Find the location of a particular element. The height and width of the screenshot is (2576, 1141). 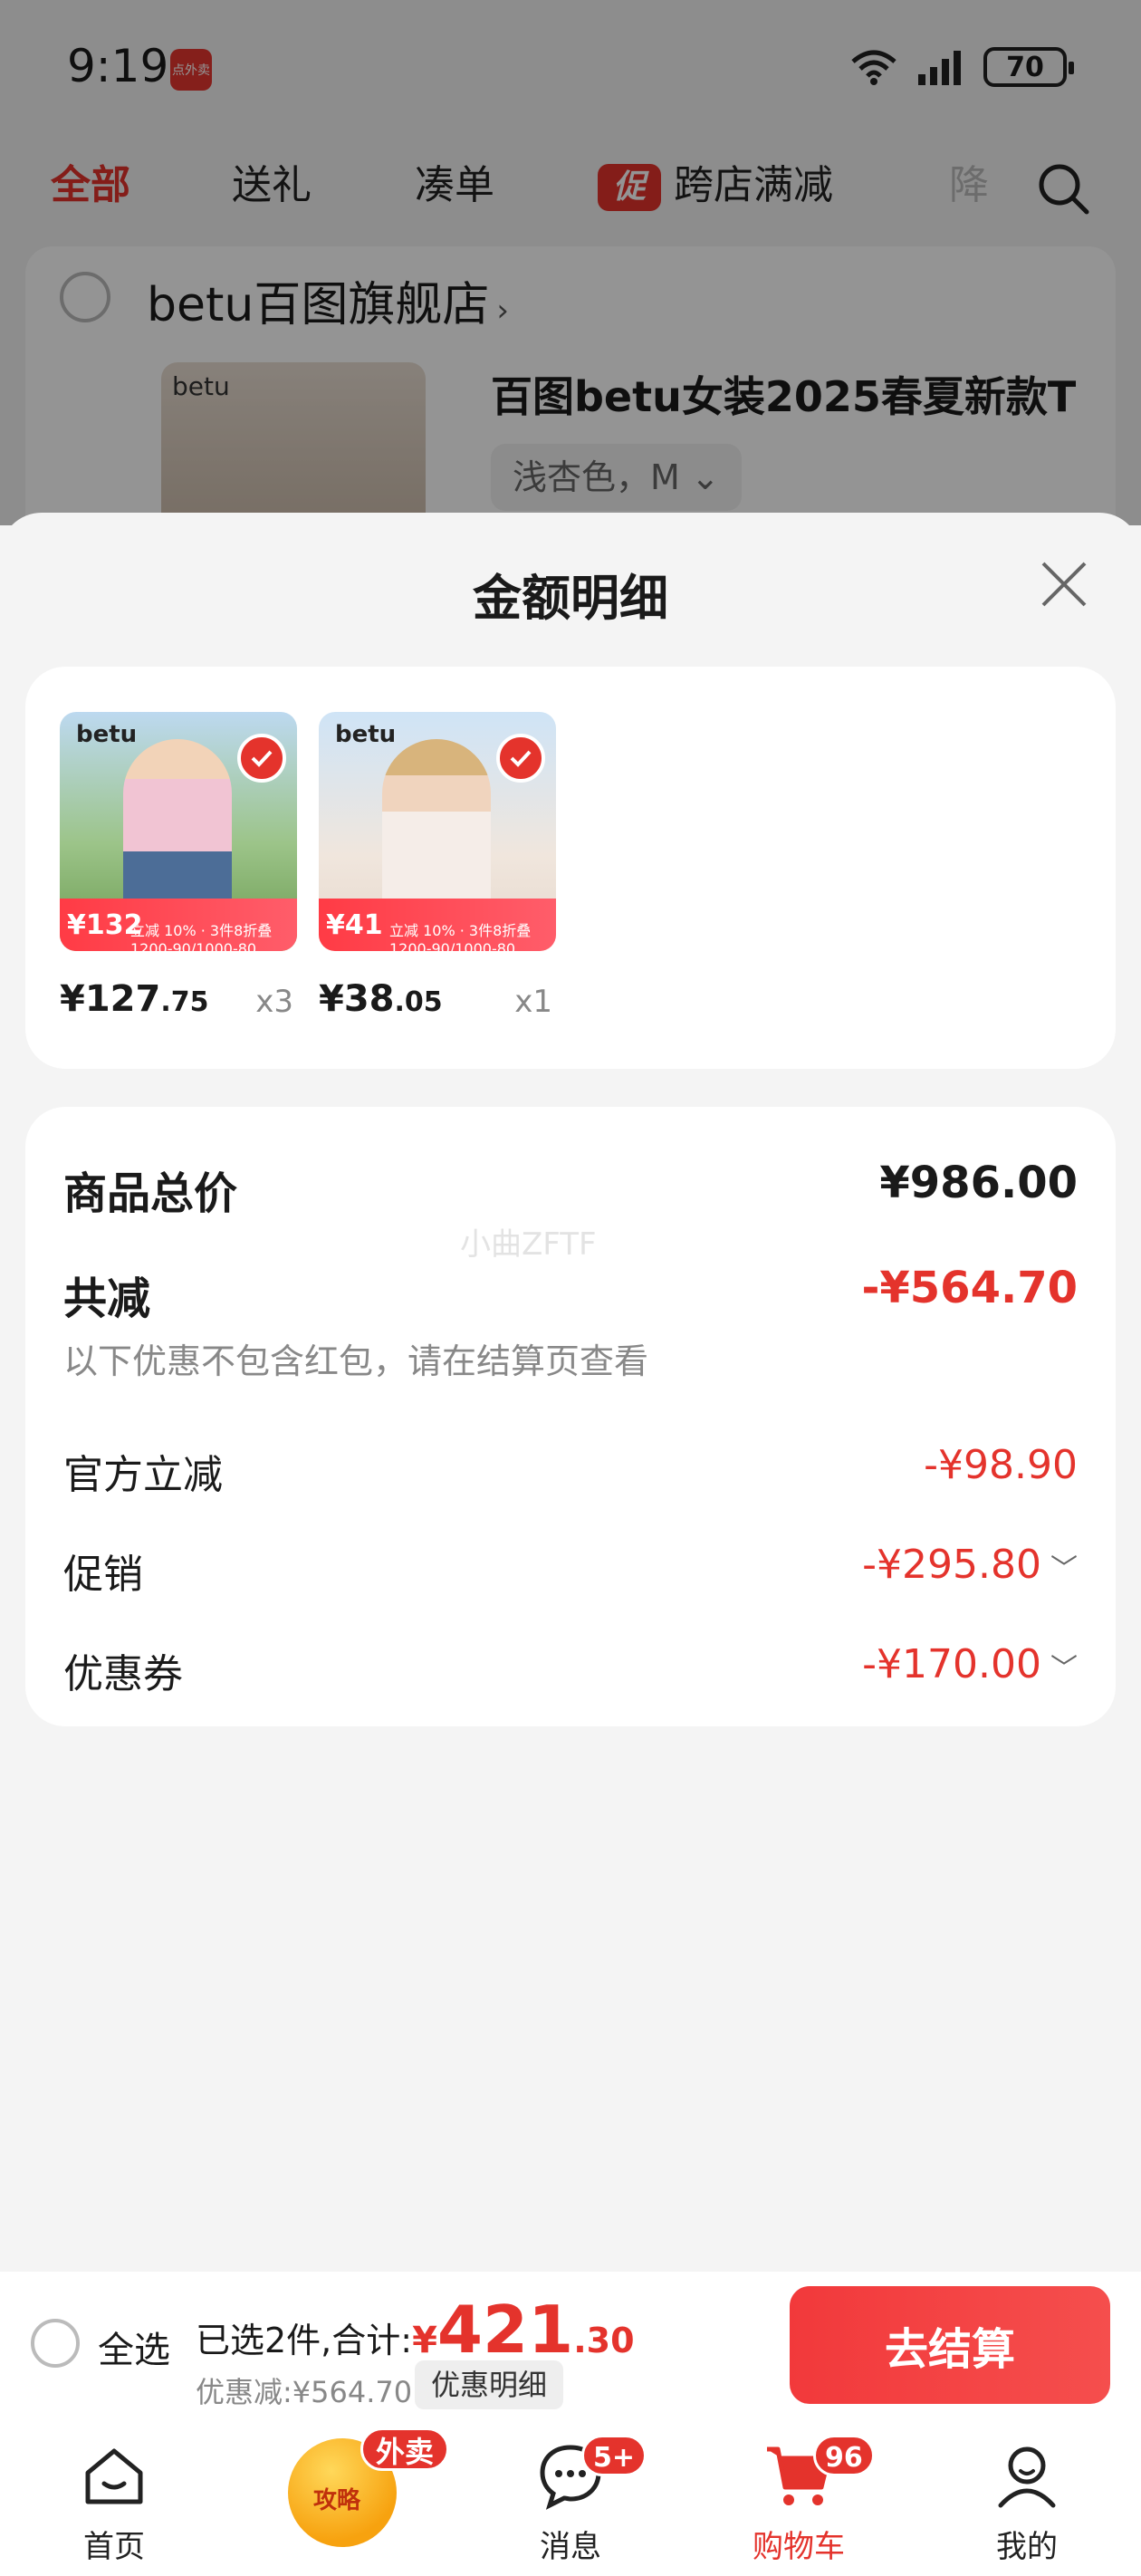

checkout-bar: 全选 已选2件,合计:¥421.30 优惠减:¥564.70 优惠明细 去结算 is located at coordinates (570, 2346).